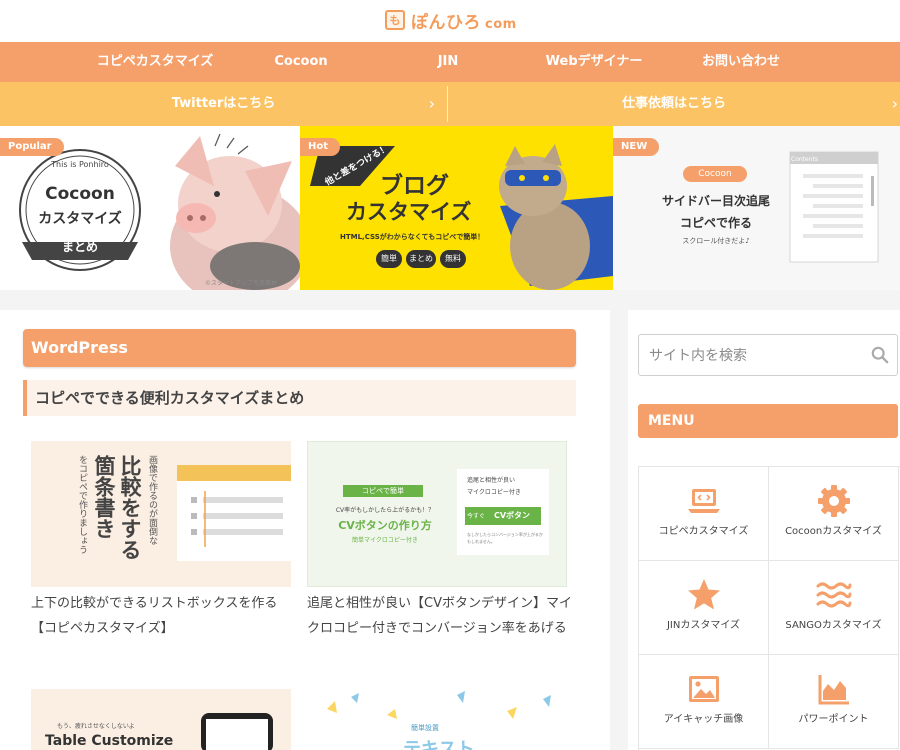  What do you see at coordinates (385, 540) in the screenshot?
I see `thumb-subline: 簡単マイクロコピー付き` at bounding box center [385, 540].